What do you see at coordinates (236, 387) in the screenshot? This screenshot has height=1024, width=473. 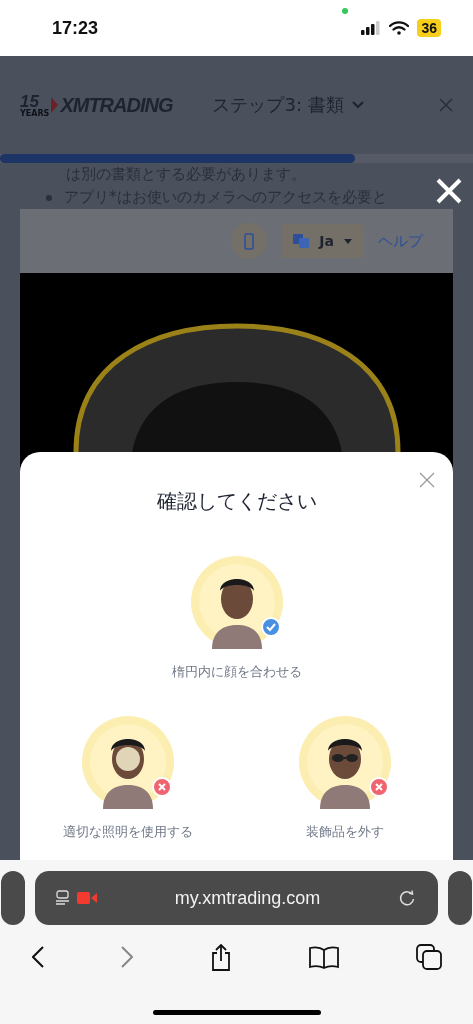 I see `face-oval-guide-icon` at bounding box center [236, 387].